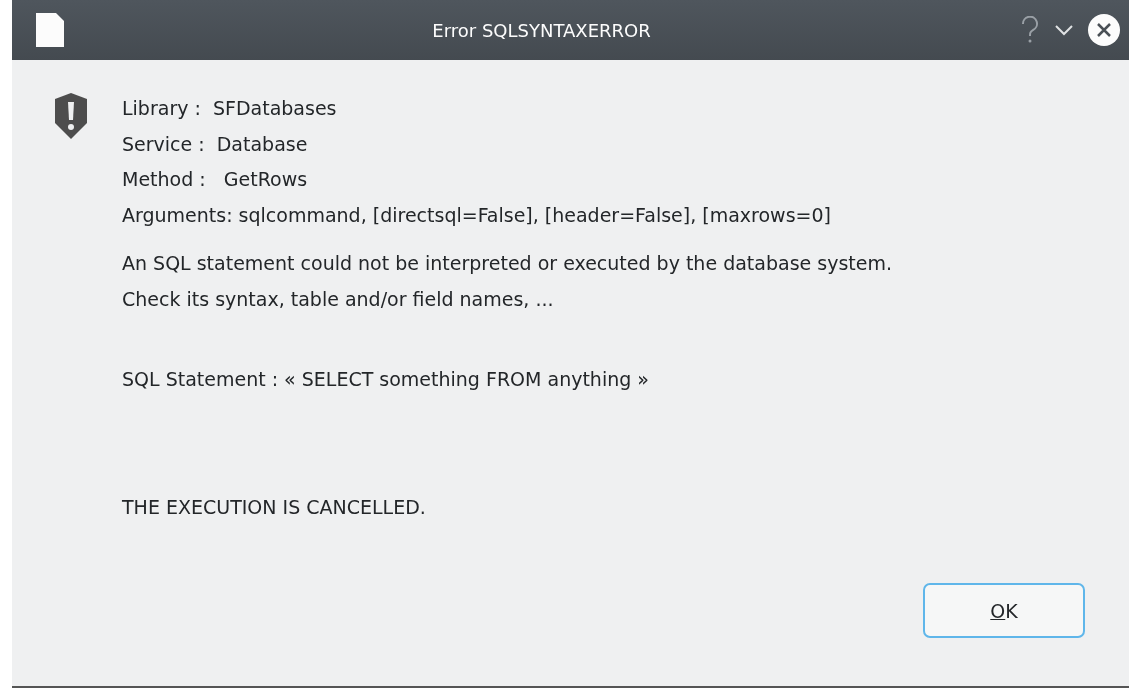  Describe the element at coordinates (477, 215) in the screenshot. I see `message-text: Arguments: sqlcommand, [directsql=False], [header=False], [maxrows=0]` at that location.